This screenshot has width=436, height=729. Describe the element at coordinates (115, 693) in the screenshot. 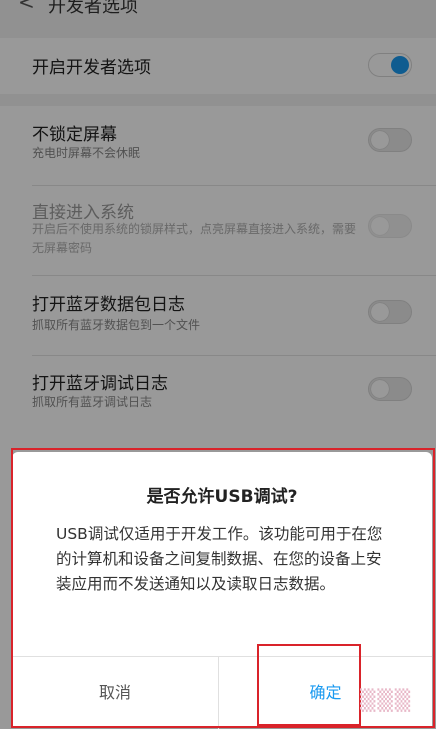

I see `cancel-button: 取消` at that location.